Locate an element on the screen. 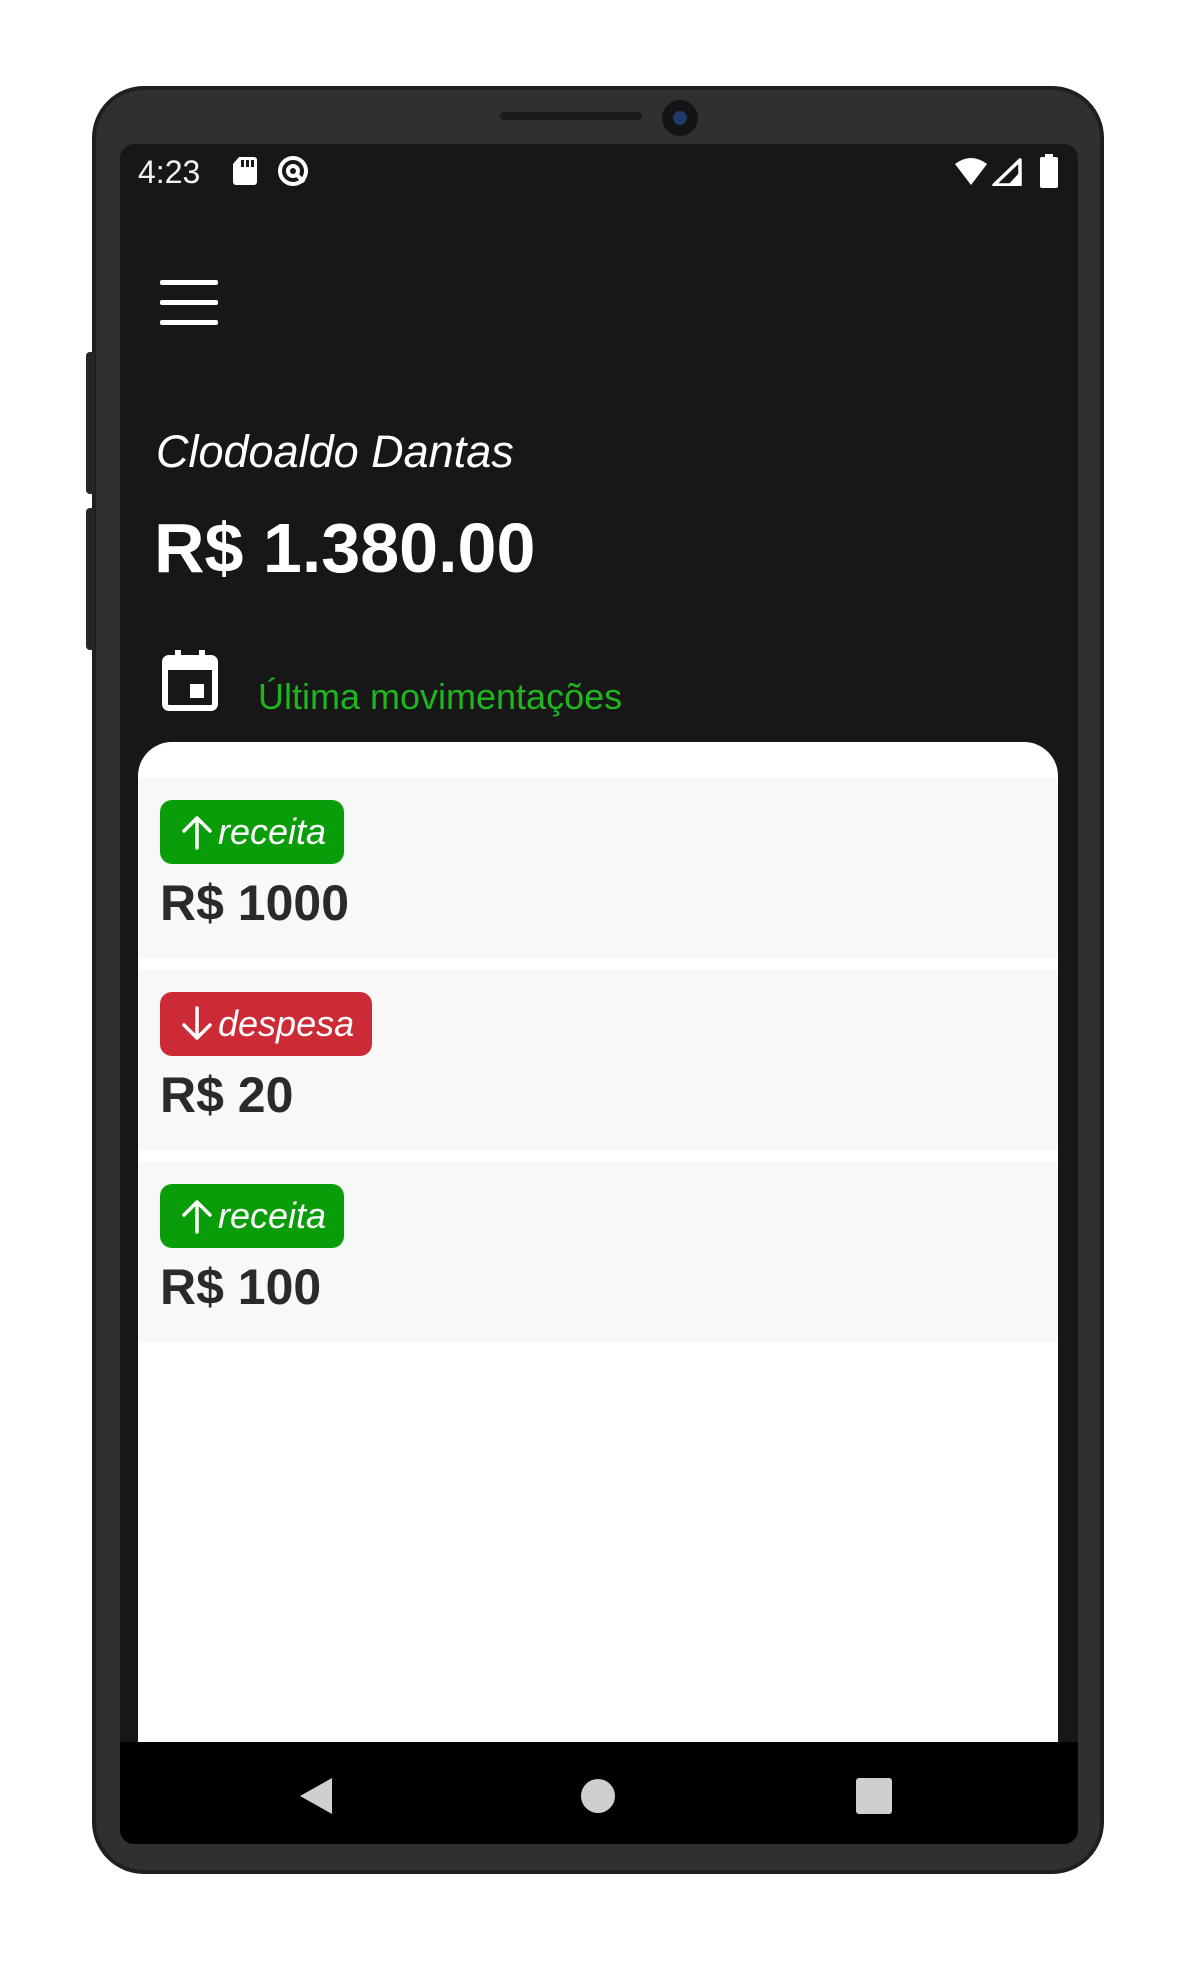 The height and width of the screenshot is (1965, 1200). status-bar: 4:23 is located at coordinates (599, 172).